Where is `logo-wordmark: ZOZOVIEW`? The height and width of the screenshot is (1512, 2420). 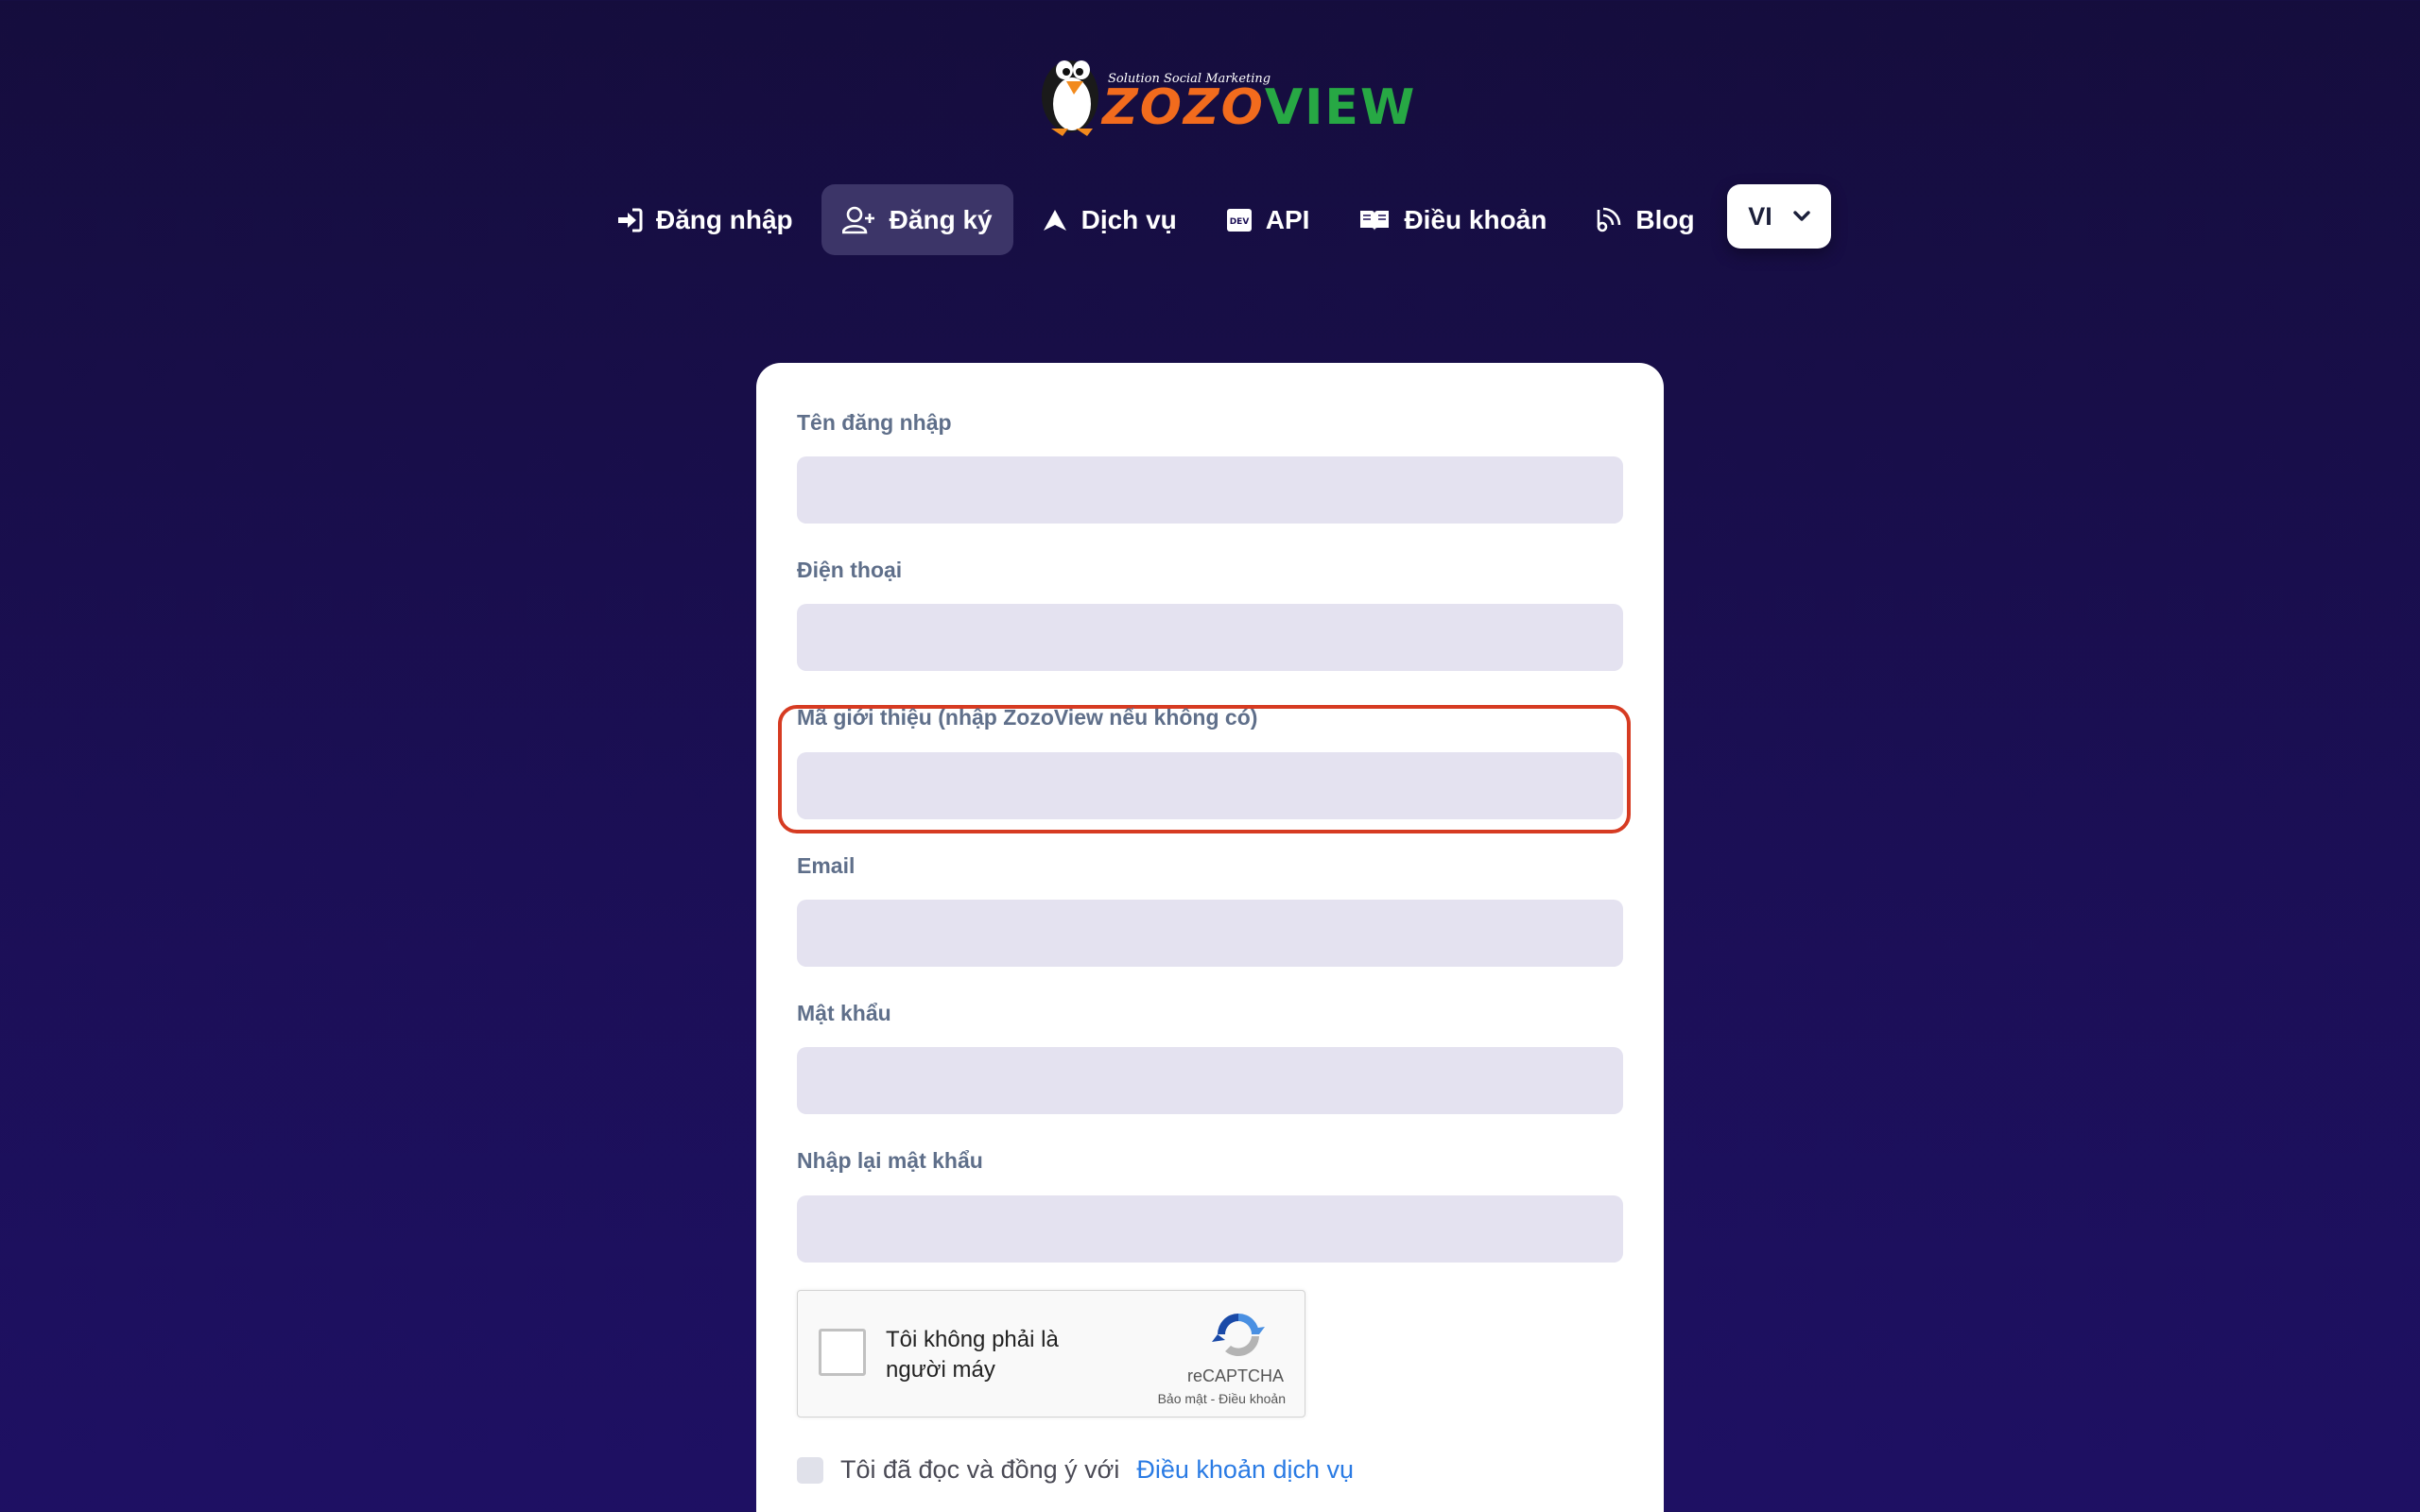 logo-wordmark: ZOZOVIEW is located at coordinates (1259, 107).